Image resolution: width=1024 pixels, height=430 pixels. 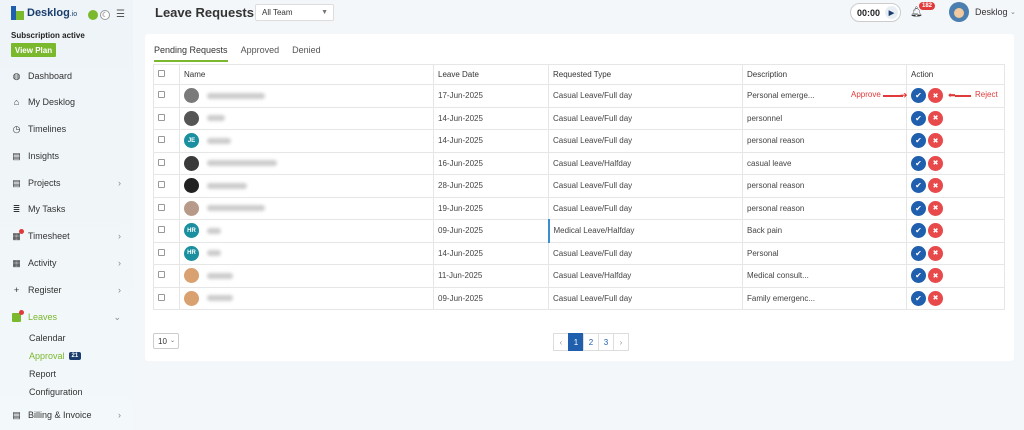 What do you see at coordinates (66, 156) in the screenshot?
I see `sidebar-item-insights: ▤ Insights` at bounding box center [66, 156].